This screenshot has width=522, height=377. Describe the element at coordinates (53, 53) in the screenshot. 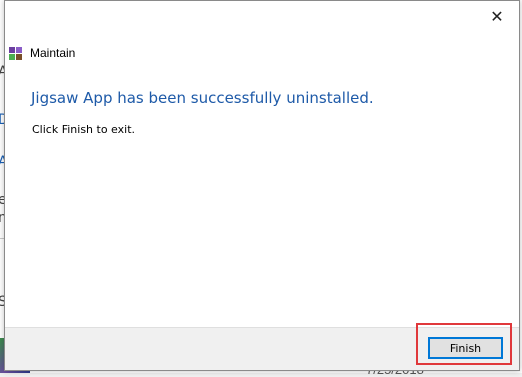

I see `dialog-title: Maintain` at that location.